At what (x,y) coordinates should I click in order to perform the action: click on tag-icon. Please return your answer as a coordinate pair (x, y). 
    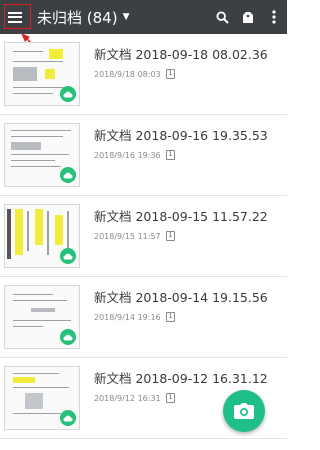
    Looking at the image, I should click on (248, 17).